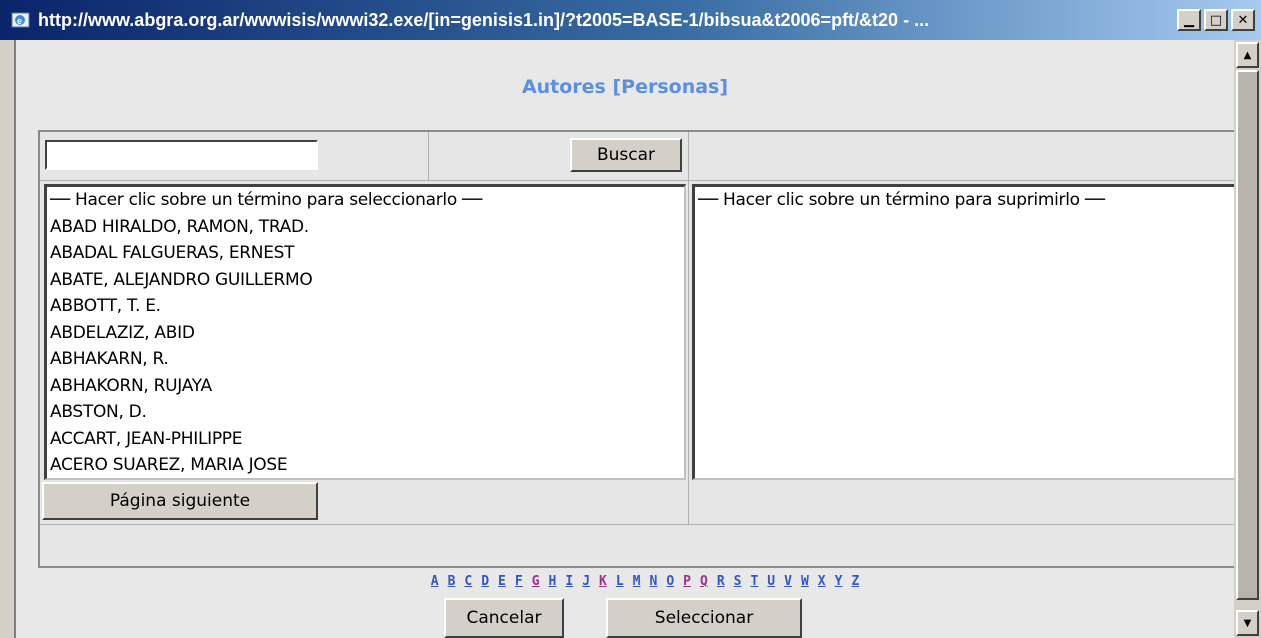 The height and width of the screenshot is (638, 1261). I want to click on list-item: ABHAKARN, R., so click(365, 359).